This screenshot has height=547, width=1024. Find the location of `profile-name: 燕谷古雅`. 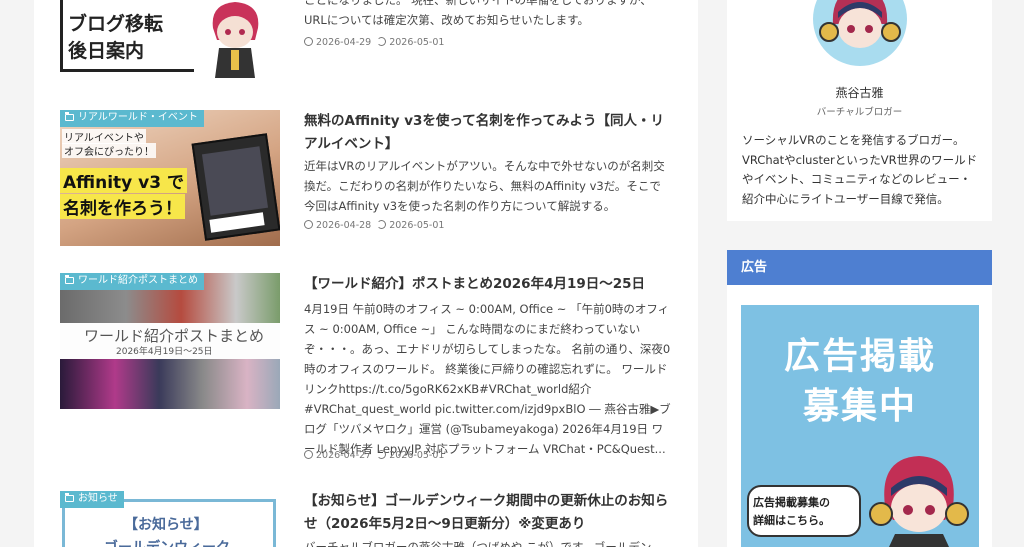

profile-name: 燕谷古雅 is located at coordinates (859, 93).